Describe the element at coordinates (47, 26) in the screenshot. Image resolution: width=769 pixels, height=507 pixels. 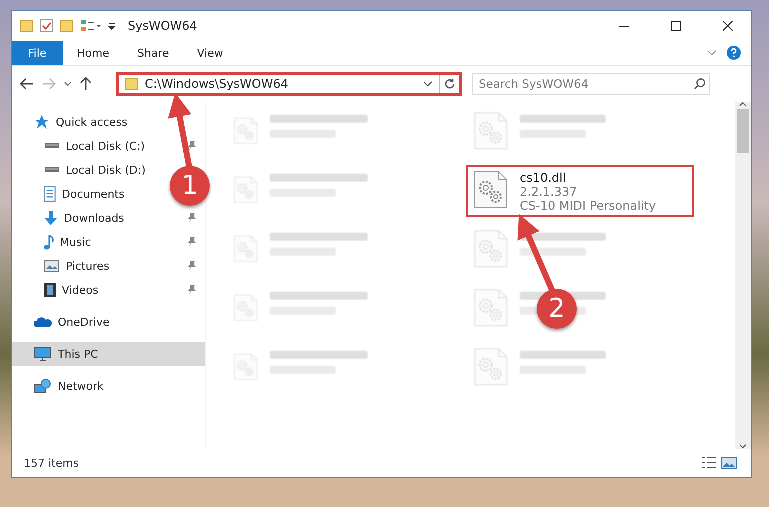
I see `checklist-icon` at that location.